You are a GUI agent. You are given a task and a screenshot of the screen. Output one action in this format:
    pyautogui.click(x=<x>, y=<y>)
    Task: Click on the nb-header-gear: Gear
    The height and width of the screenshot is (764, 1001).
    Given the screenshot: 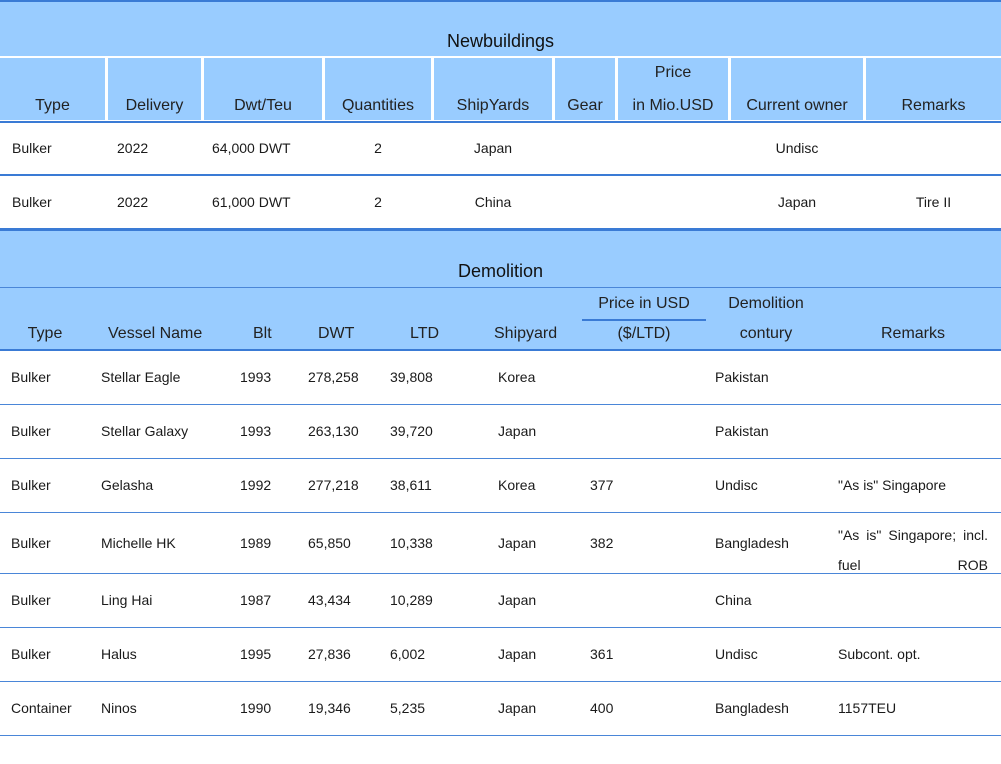 What is the action you would take?
    pyautogui.click(x=585, y=89)
    